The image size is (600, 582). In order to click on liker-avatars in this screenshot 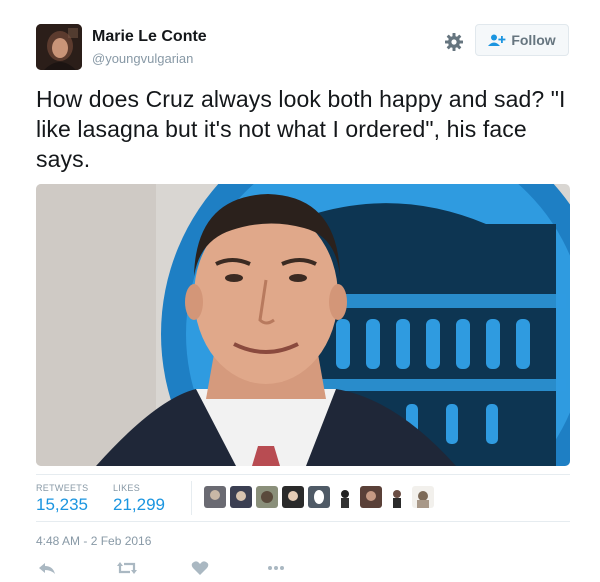, I will do `click(319, 498)`.